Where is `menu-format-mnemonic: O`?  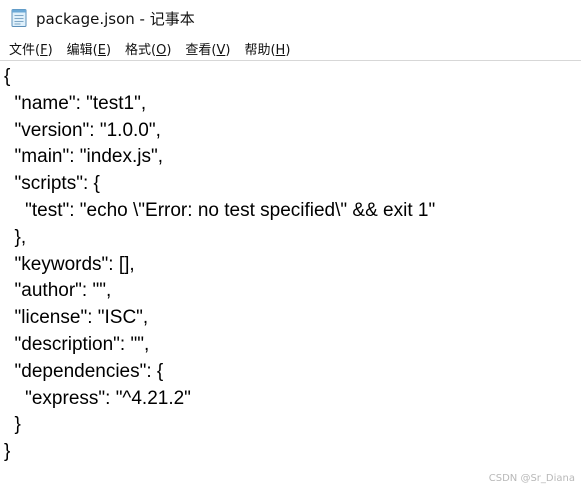
menu-format-mnemonic: O is located at coordinates (161, 50).